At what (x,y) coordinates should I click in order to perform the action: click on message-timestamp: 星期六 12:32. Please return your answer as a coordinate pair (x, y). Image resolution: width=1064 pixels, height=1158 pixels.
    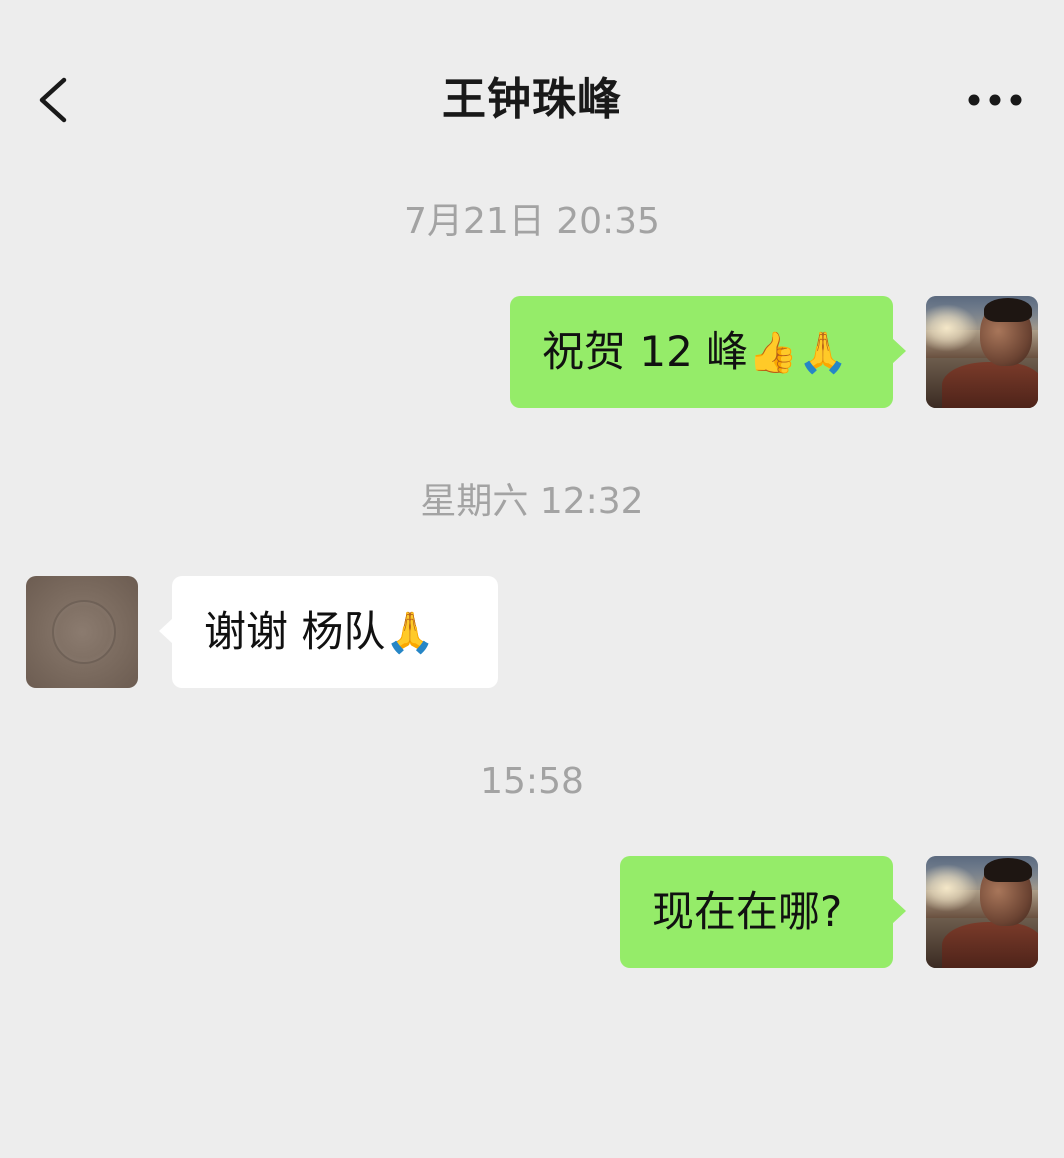
    Looking at the image, I should click on (532, 501).